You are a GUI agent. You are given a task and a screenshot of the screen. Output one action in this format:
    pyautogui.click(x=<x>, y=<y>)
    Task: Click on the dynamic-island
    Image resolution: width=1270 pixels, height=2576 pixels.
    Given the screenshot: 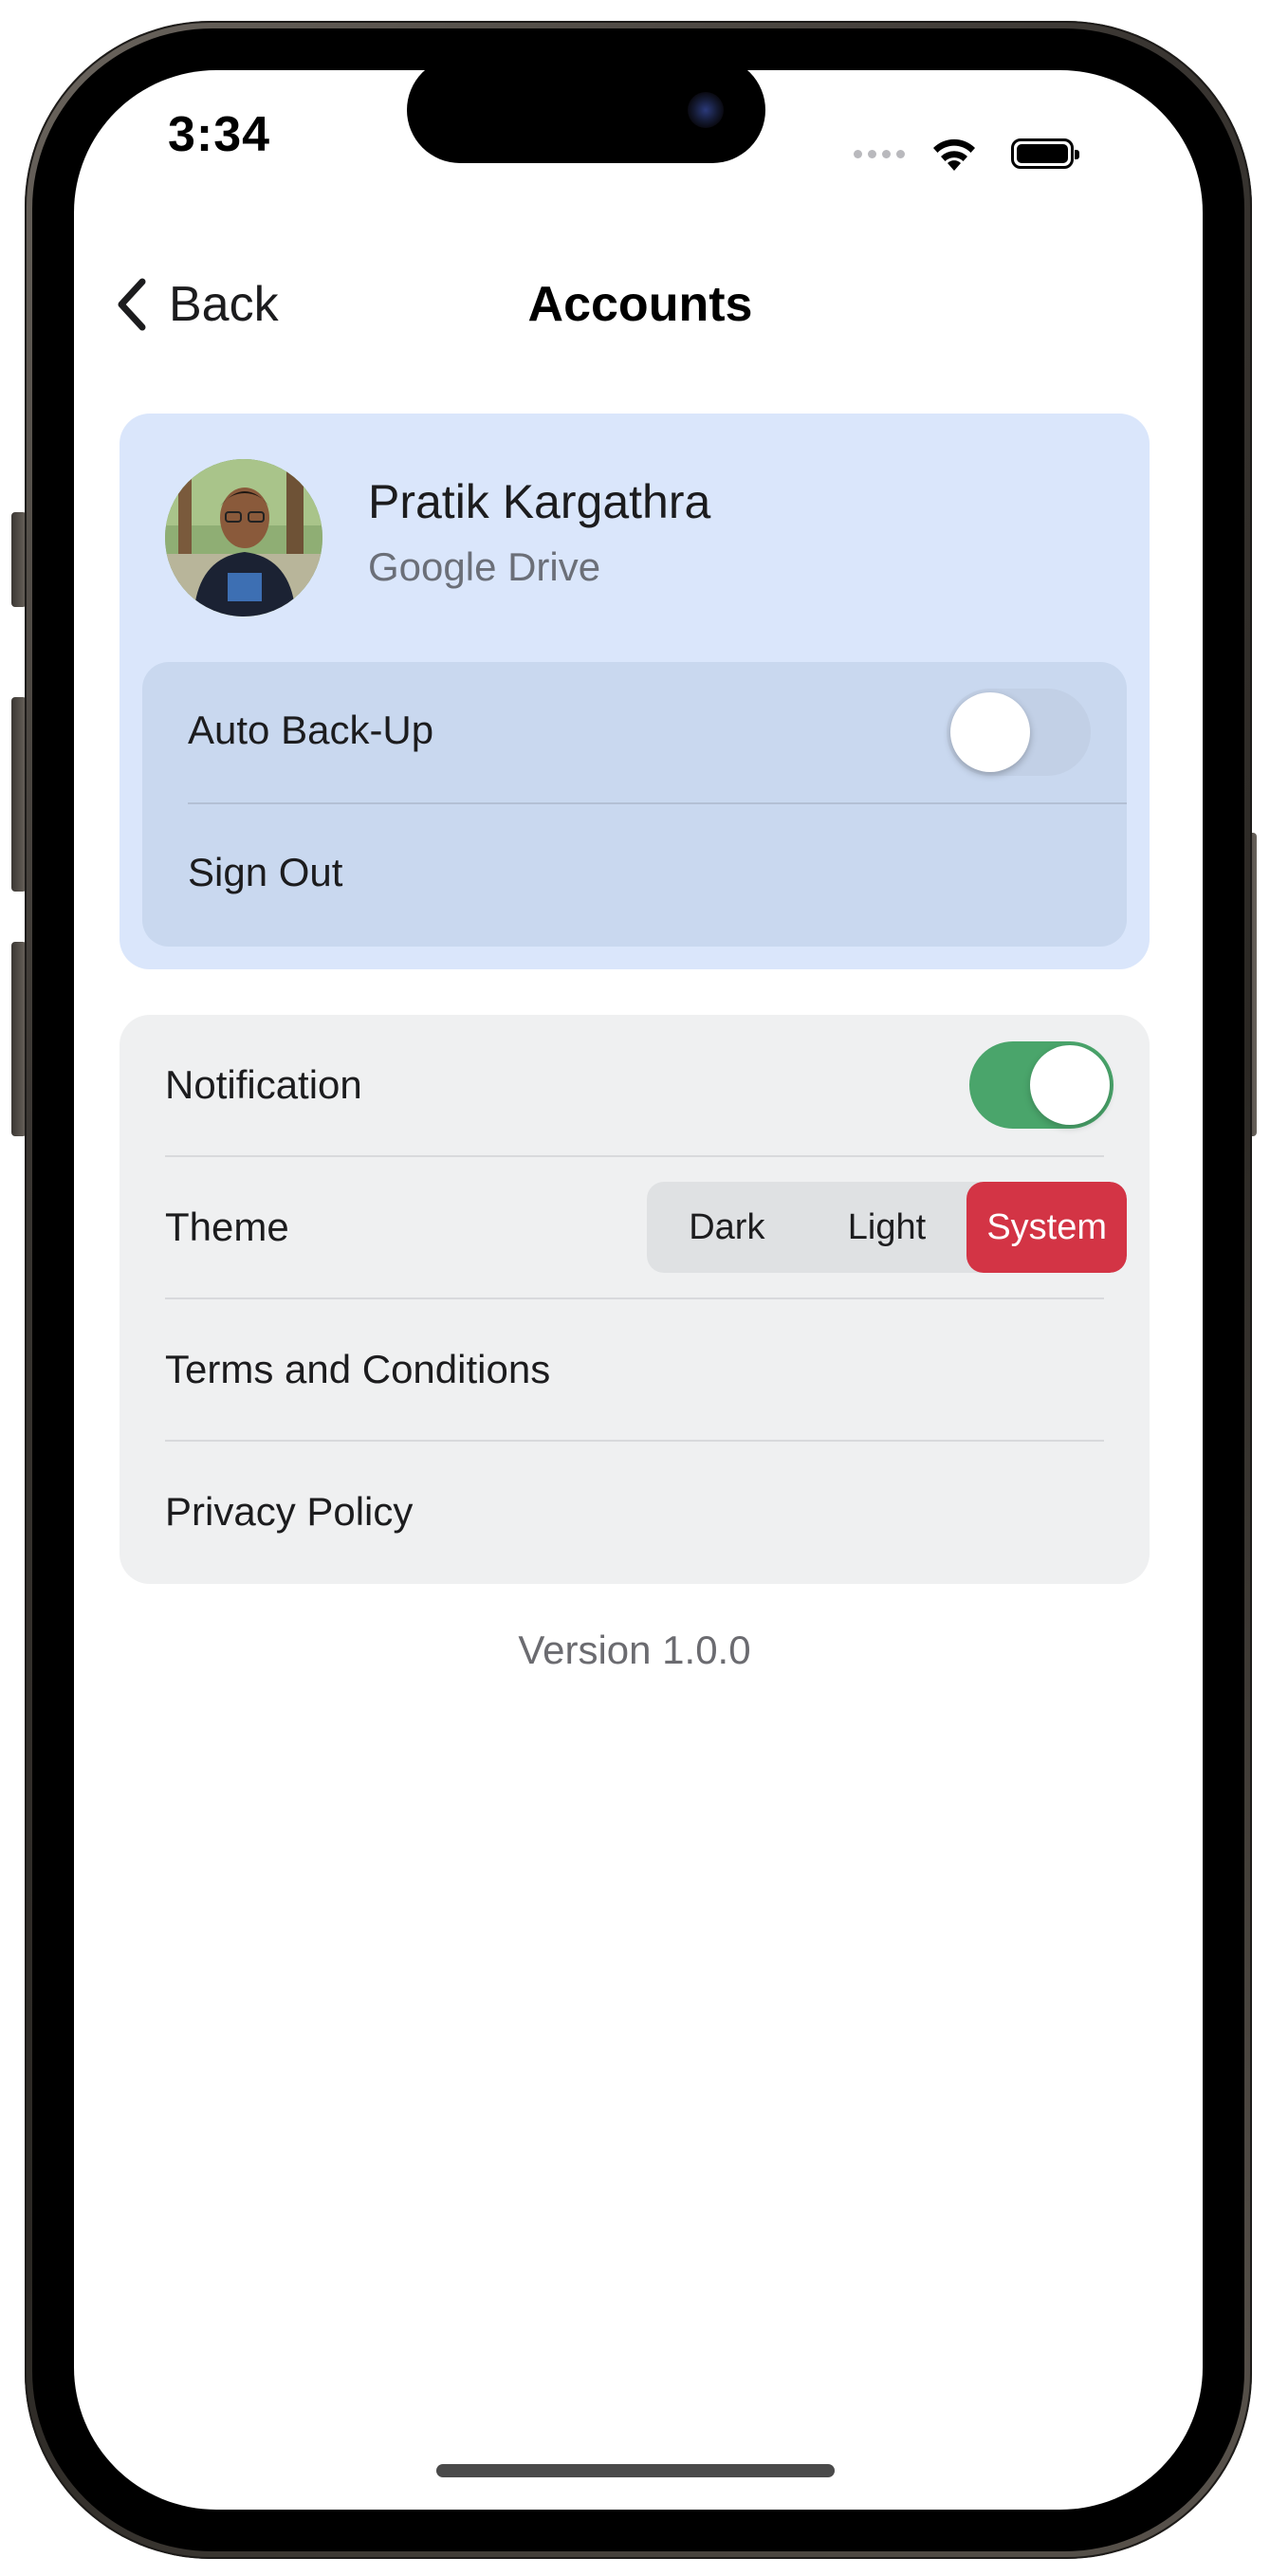 What is the action you would take?
    pyautogui.click(x=586, y=110)
    